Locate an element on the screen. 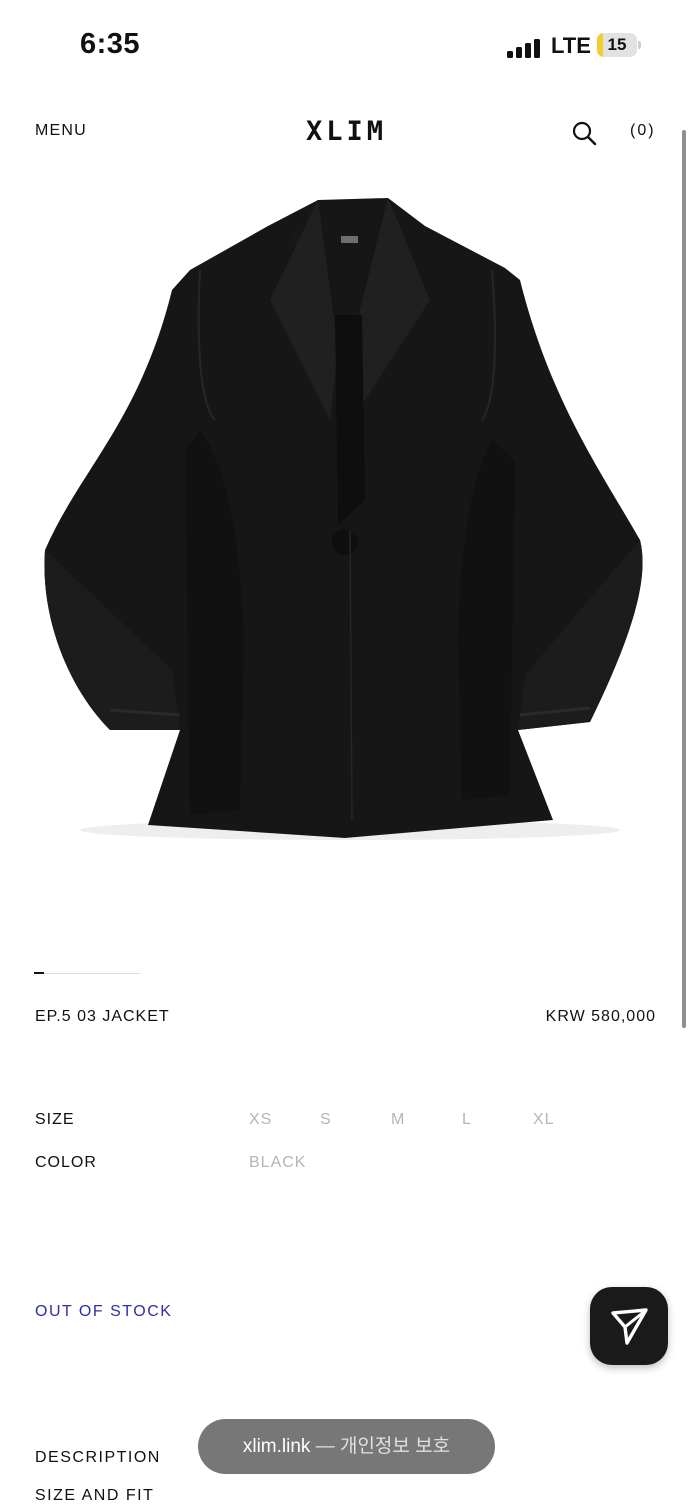 This screenshot has height=1505, width=693. size-option-xs: XS is located at coordinates (260, 1120).